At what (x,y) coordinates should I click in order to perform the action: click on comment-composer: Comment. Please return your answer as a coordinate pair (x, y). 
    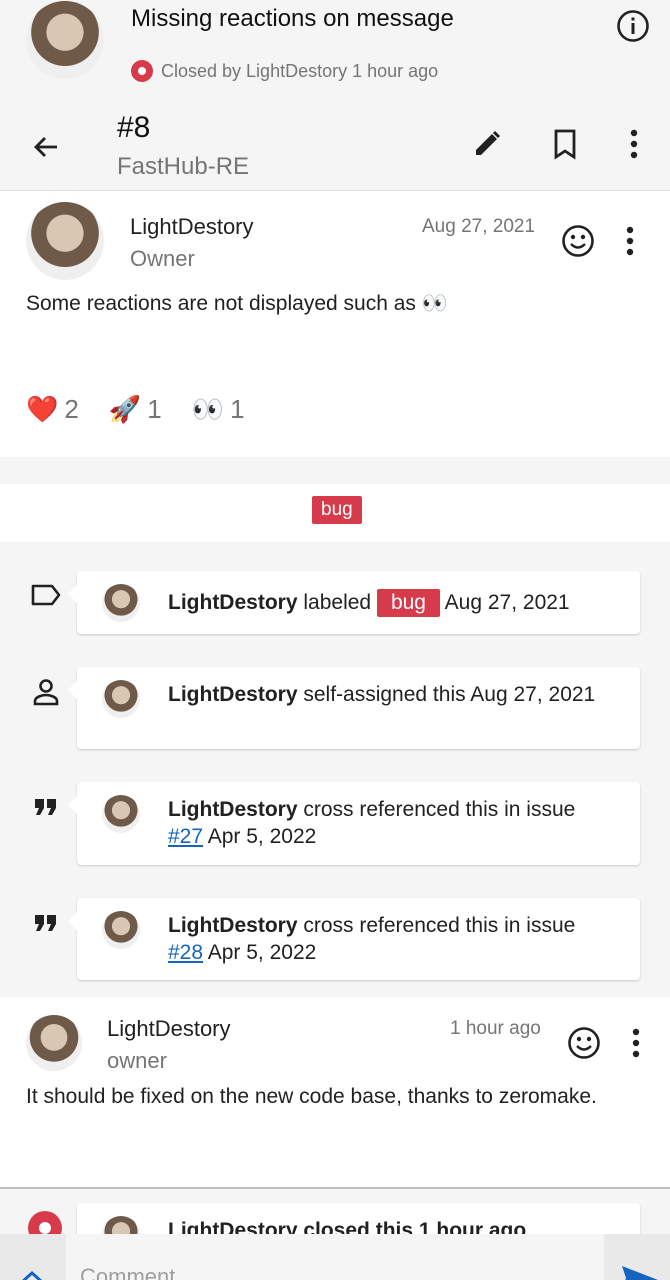
    Looking at the image, I should click on (335, 1257).